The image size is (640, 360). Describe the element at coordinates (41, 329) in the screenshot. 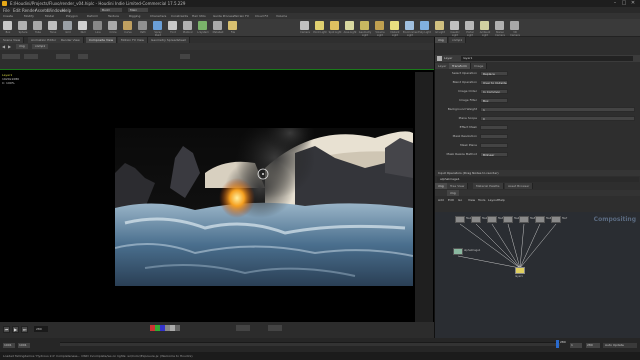

I see `frame-input: 280` at that location.